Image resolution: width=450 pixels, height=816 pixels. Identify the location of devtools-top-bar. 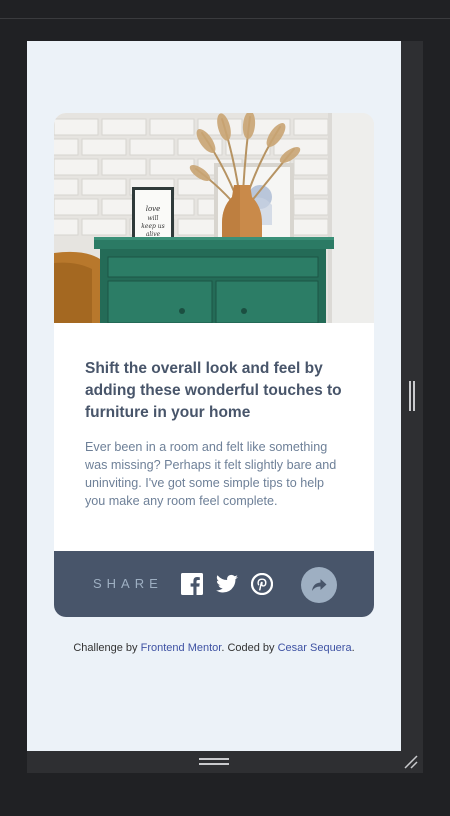
(225, 9).